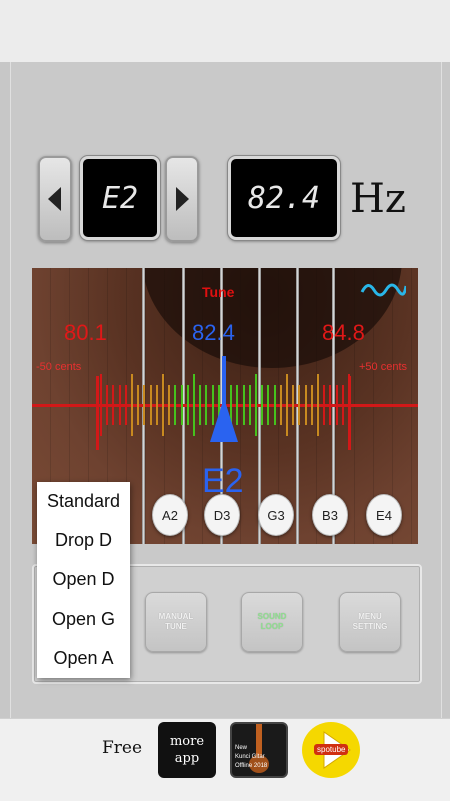 Image resolution: width=450 pixels, height=801 pixels. I want to click on triangle-left-icon, so click(54, 199).